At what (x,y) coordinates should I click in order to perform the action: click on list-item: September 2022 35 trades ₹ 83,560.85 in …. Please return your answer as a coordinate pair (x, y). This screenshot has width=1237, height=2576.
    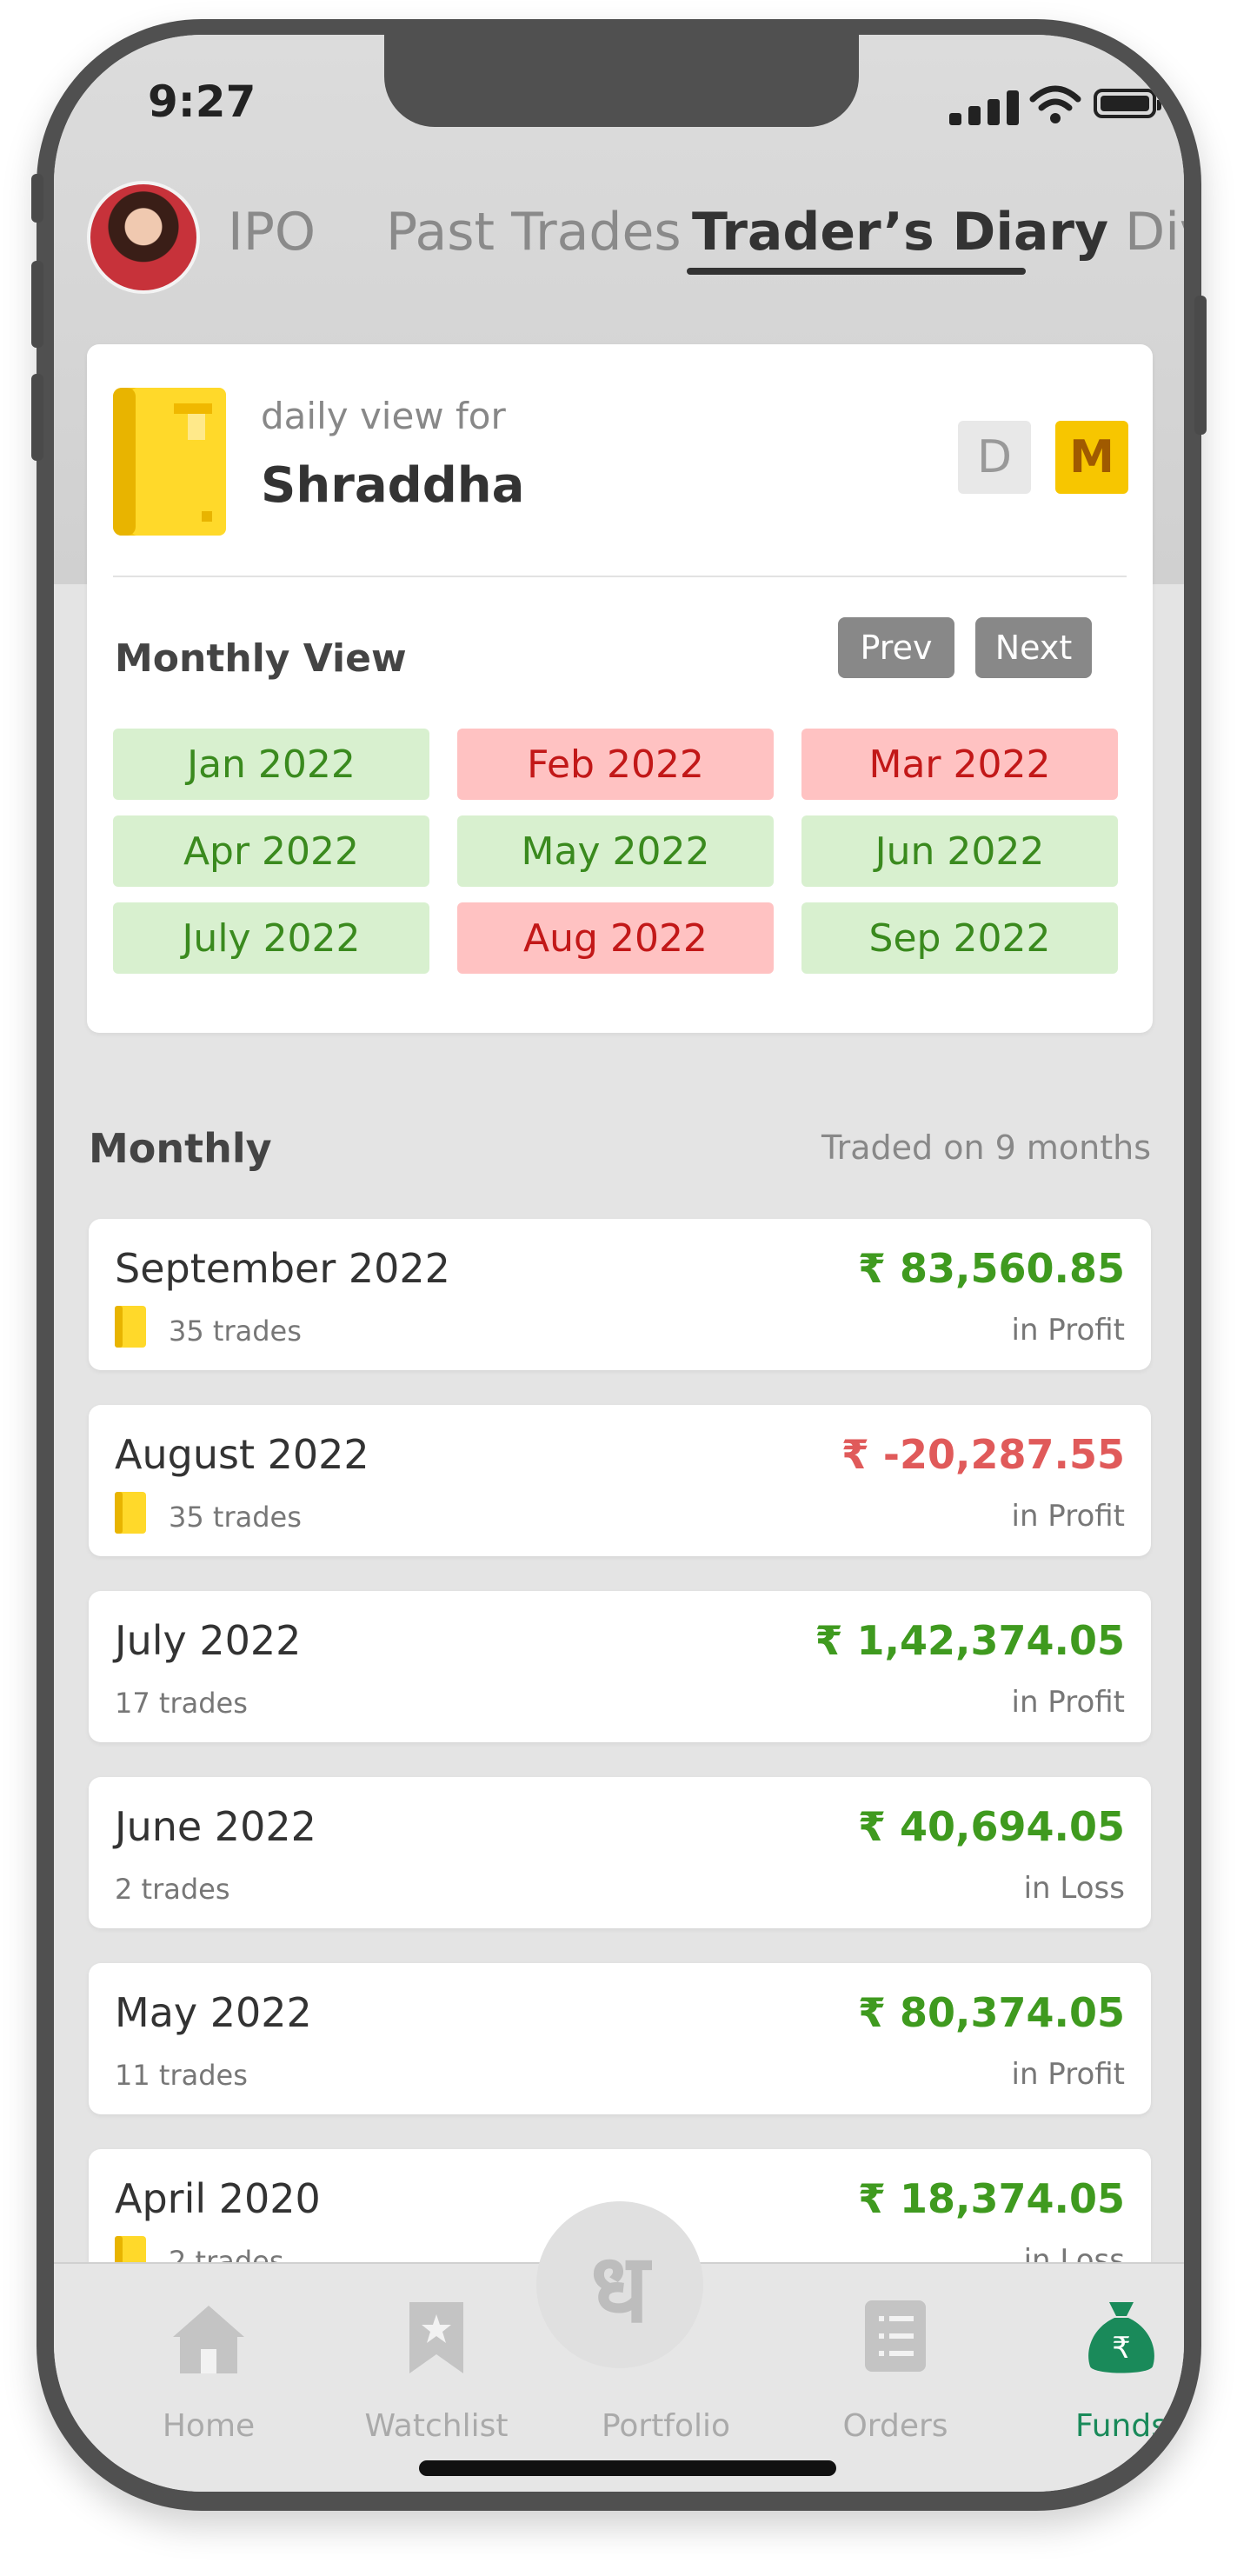
    Looking at the image, I should click on (620, 1294).